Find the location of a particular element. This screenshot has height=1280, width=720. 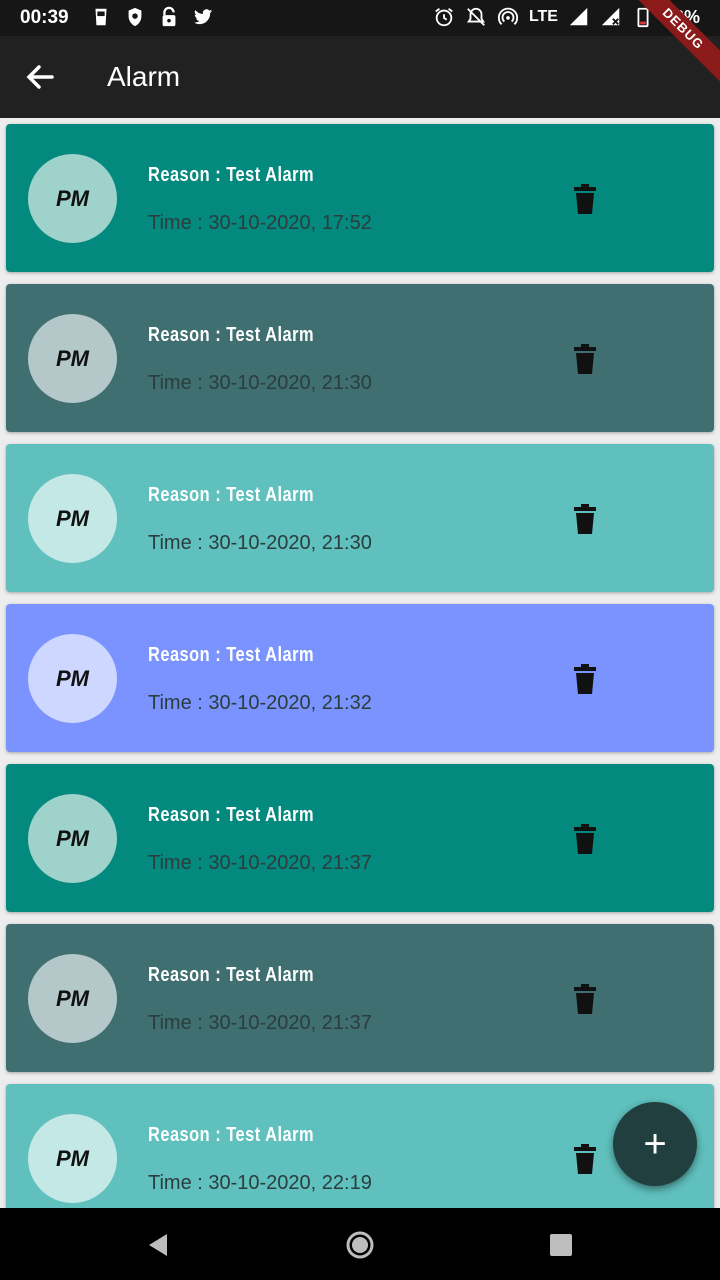

status-time: 00:39 is located at coordinates (44, 17).